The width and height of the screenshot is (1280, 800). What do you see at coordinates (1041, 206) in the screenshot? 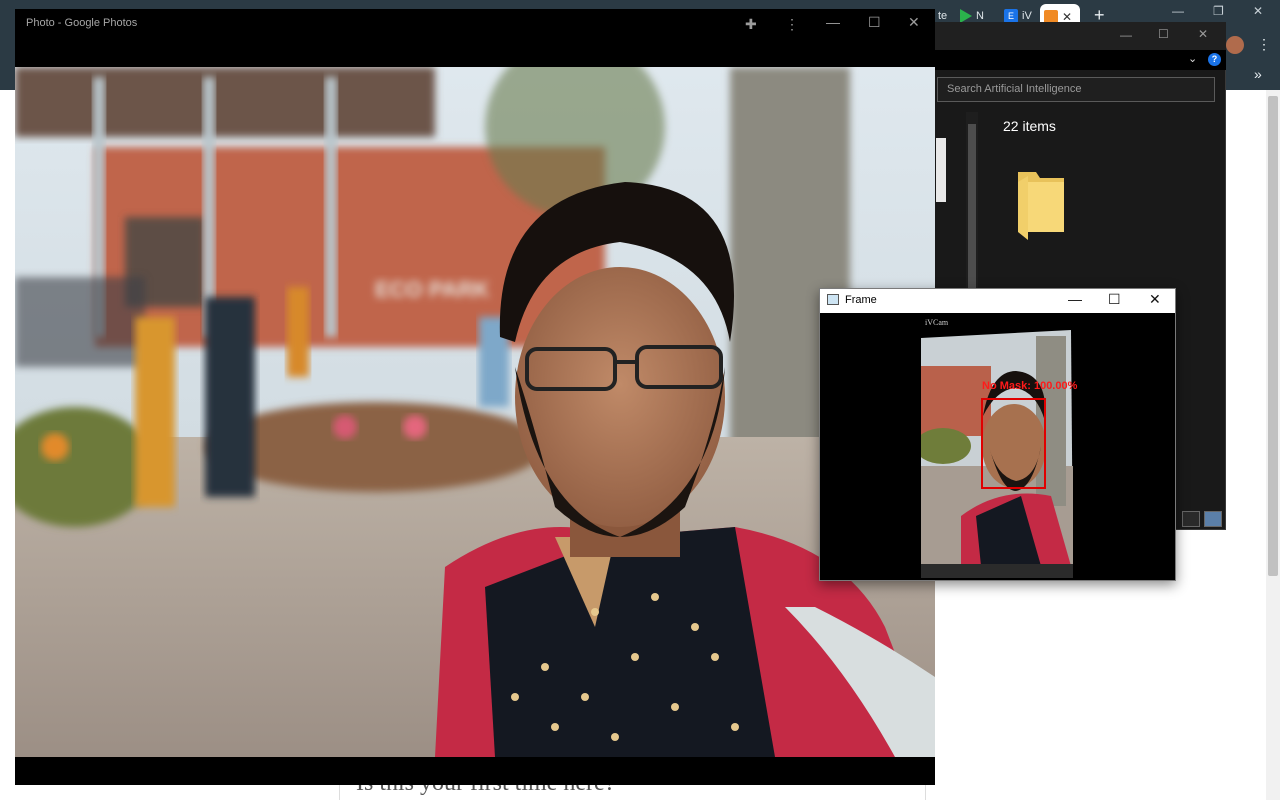
I see `folder-icon` at bounding box center [1041, 206].